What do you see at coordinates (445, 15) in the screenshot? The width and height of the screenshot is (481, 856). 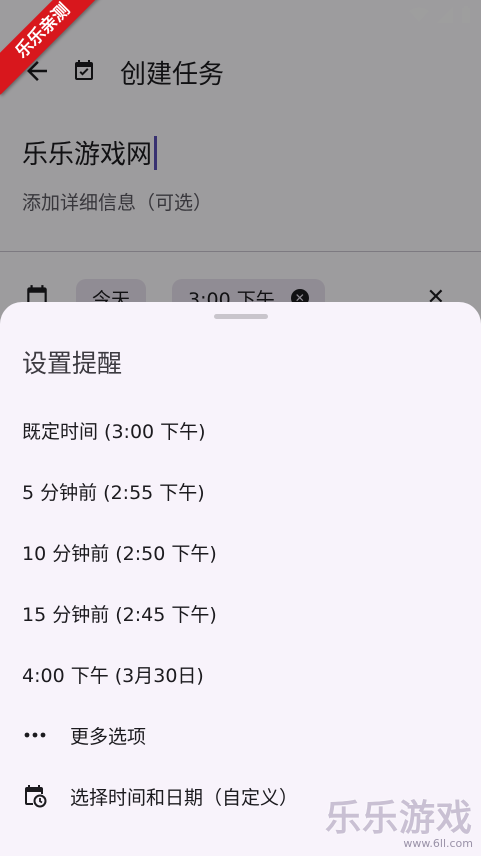 I see `signal-icon` at bounding box center [445, 15].